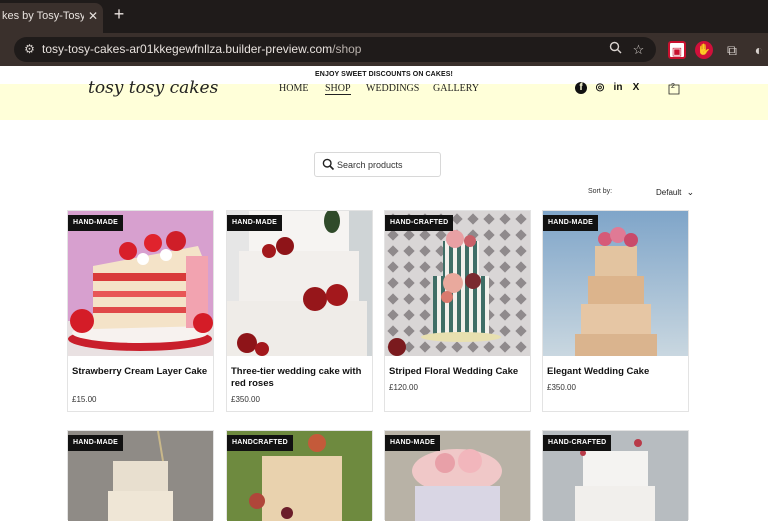 The width and height of the screenshot is (768, 521). Describe the element at coordinates (299, 378) in the screenshot. I see `product-name: Three-tier wedding cake with red roses` at that location.